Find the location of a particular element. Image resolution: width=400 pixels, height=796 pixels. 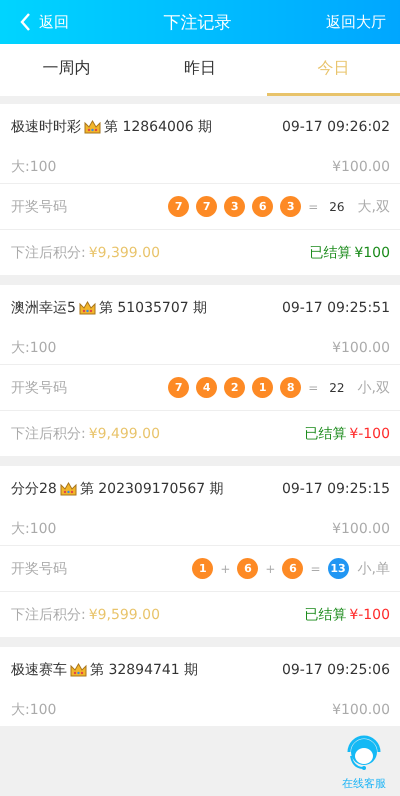

back-icon is located at coordinates (25, 22).